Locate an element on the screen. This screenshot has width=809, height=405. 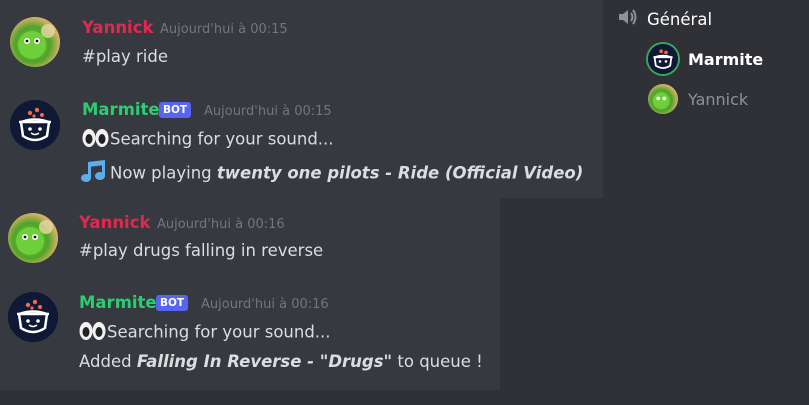
voice-channel-name: Général is located at coordinates (680, 19).